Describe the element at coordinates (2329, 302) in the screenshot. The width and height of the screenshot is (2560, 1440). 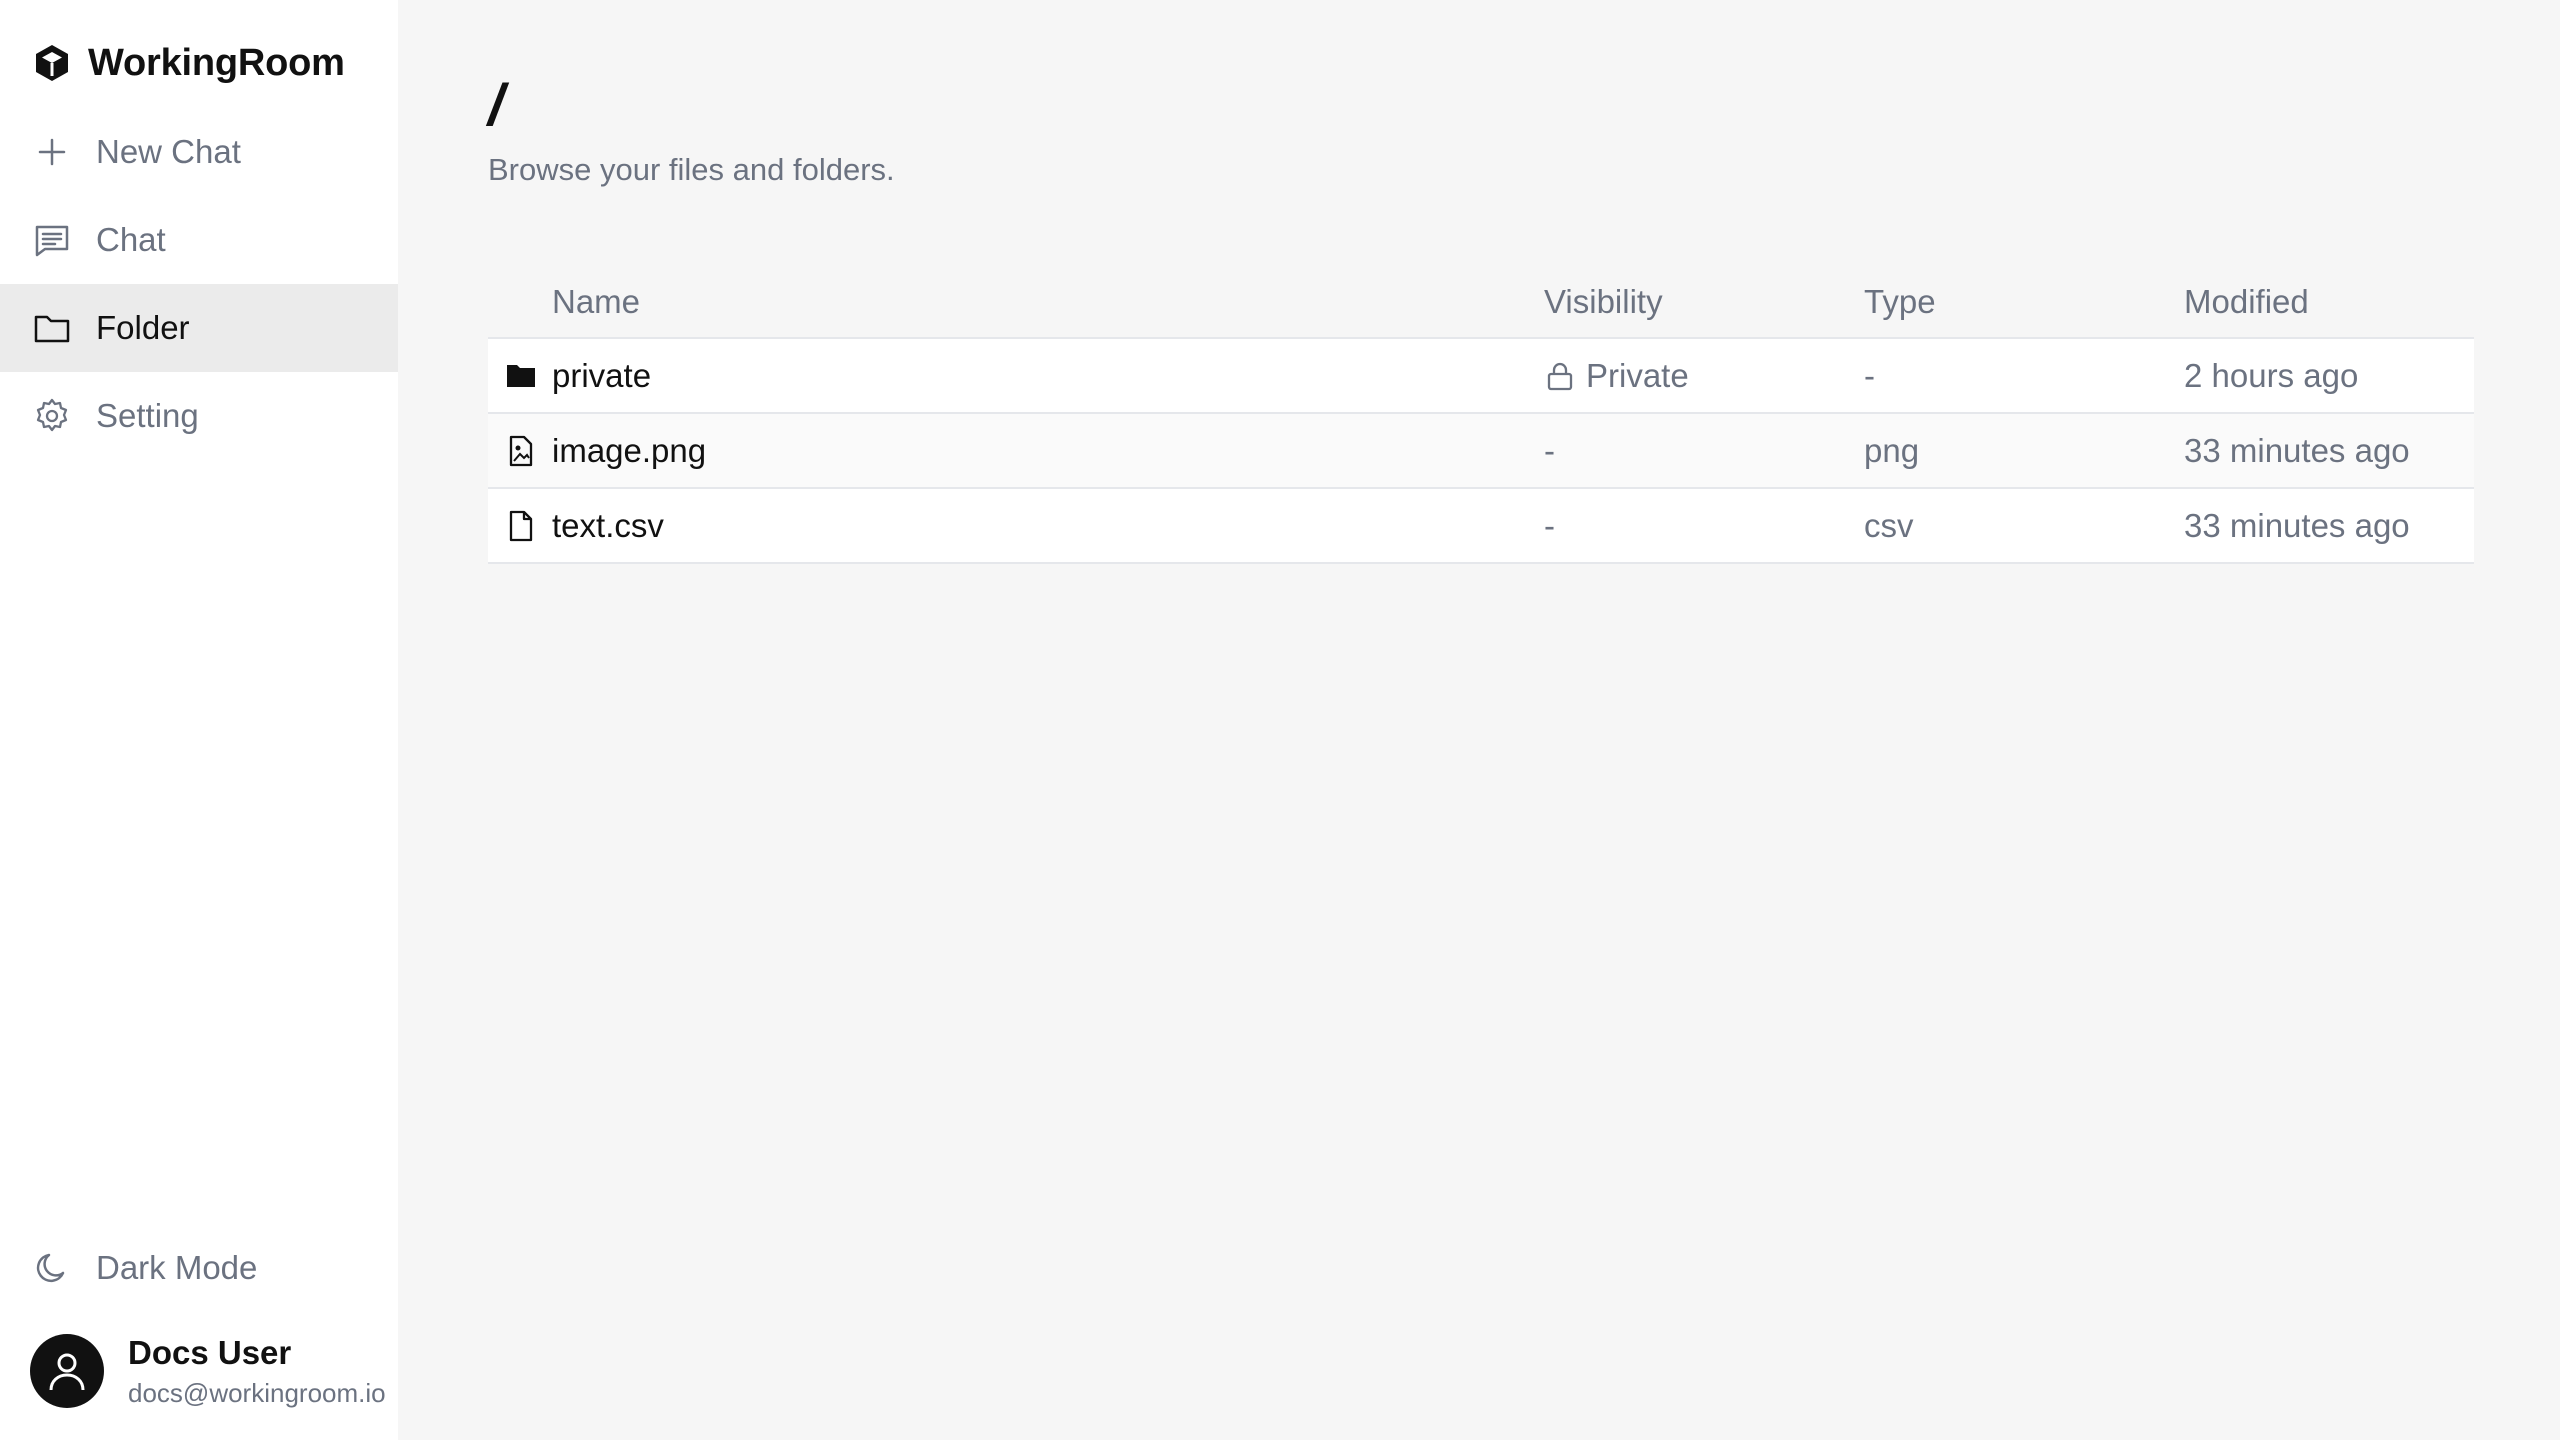
I see `column-header-modified: Modified` at that location.